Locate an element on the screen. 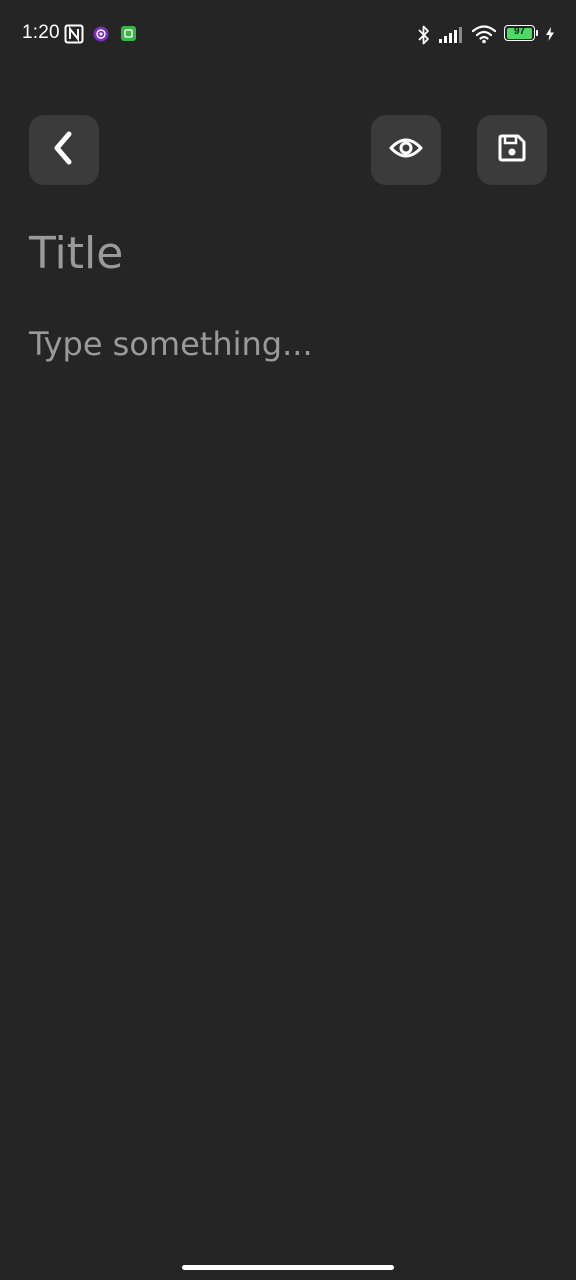 This screenshot has height=1280, width=576. status-bar: 1:20 97 is located at coordinates (288, 35).